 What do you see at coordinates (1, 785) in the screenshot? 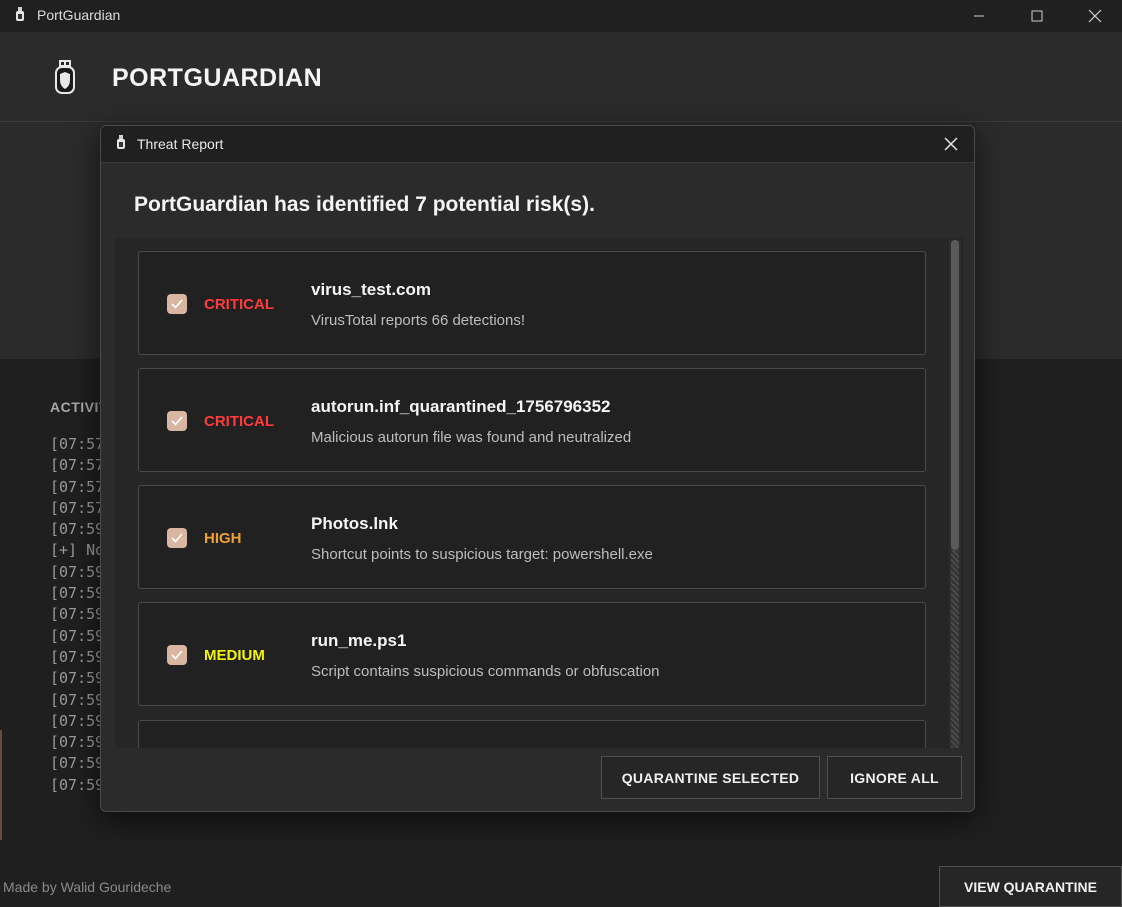
I see `background-window-edge` at bounding box center [1, 785].